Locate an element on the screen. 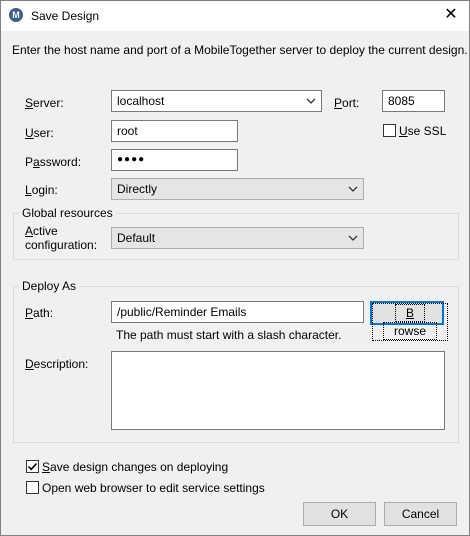  server-combobox: localhost is located at coordinates (216, 101).